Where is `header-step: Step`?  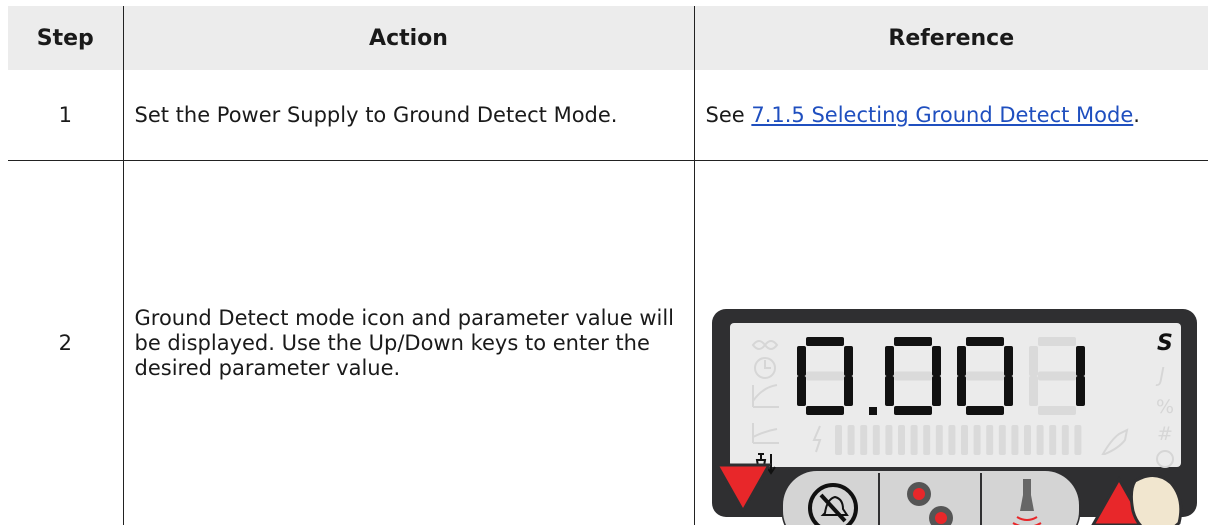 header-step: Step is located at coordinates (66, 38).